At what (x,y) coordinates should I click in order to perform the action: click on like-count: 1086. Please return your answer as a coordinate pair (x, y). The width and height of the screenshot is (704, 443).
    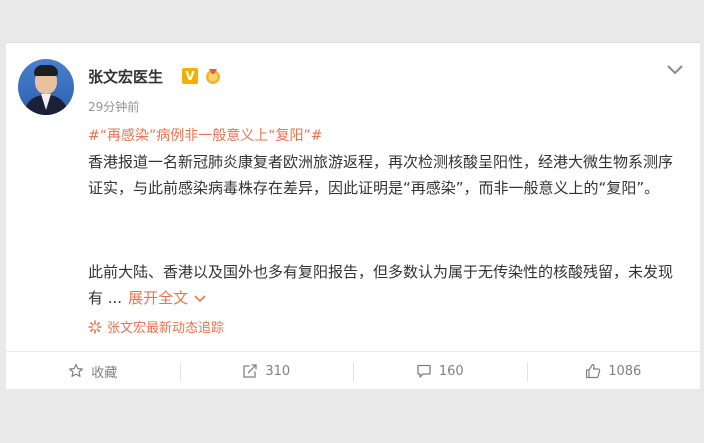
    Looking at the image, I should click on (625, 371).